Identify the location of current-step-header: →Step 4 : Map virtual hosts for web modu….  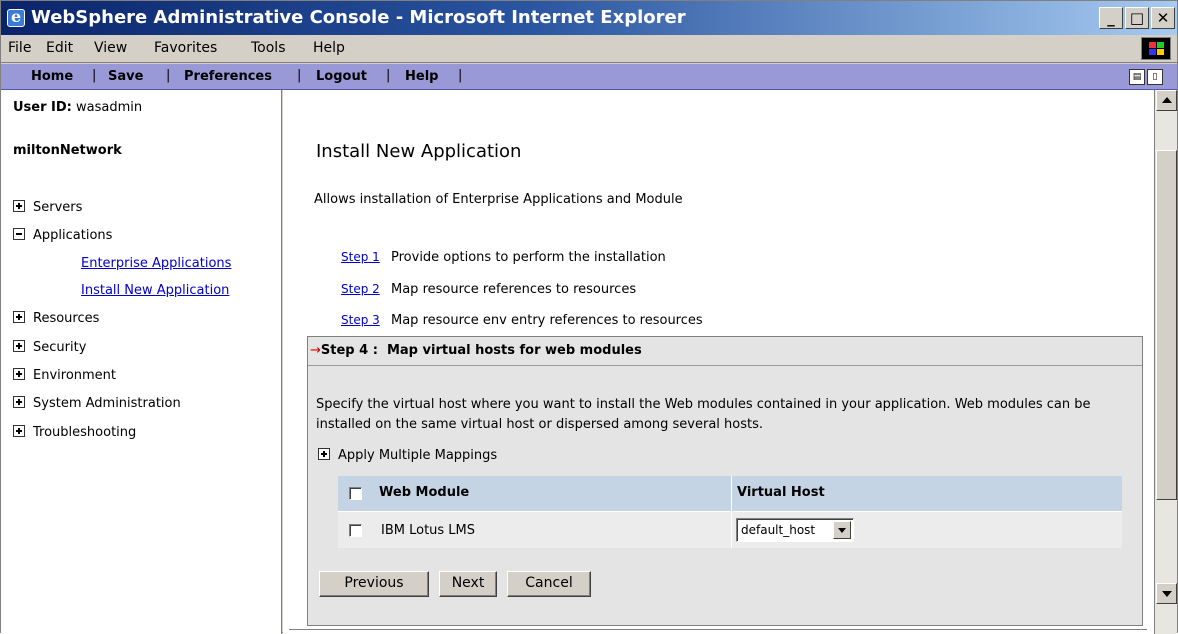
(725, 351).